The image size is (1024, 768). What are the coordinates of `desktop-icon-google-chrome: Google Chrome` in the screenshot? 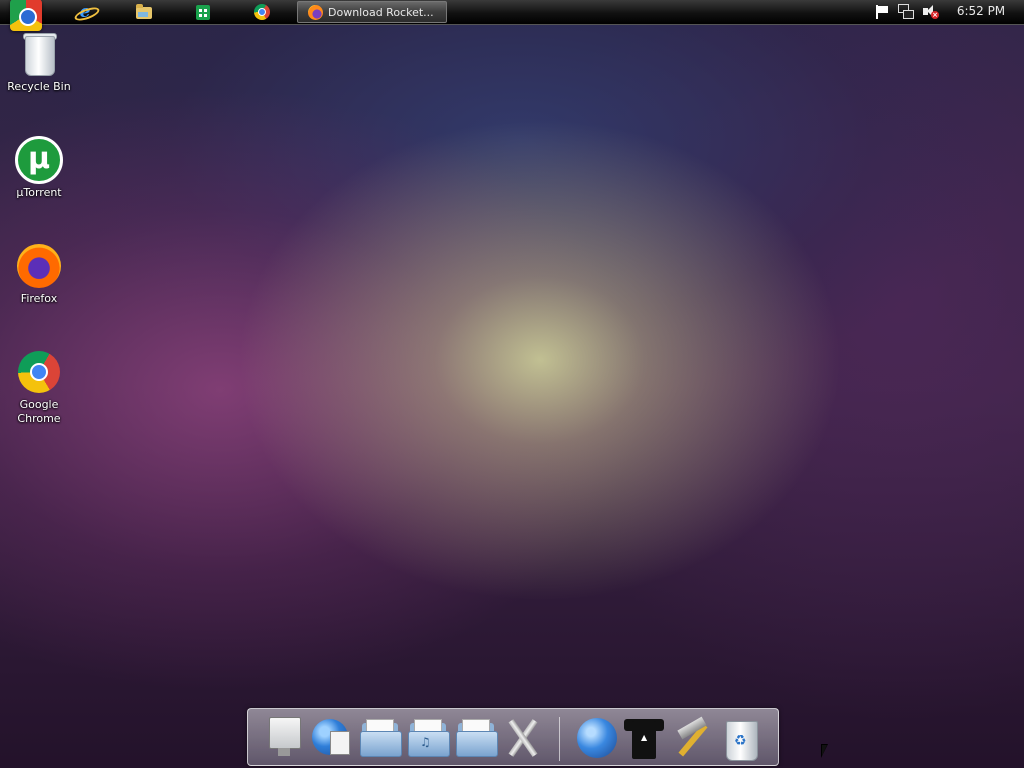 It's located at (39, 387).